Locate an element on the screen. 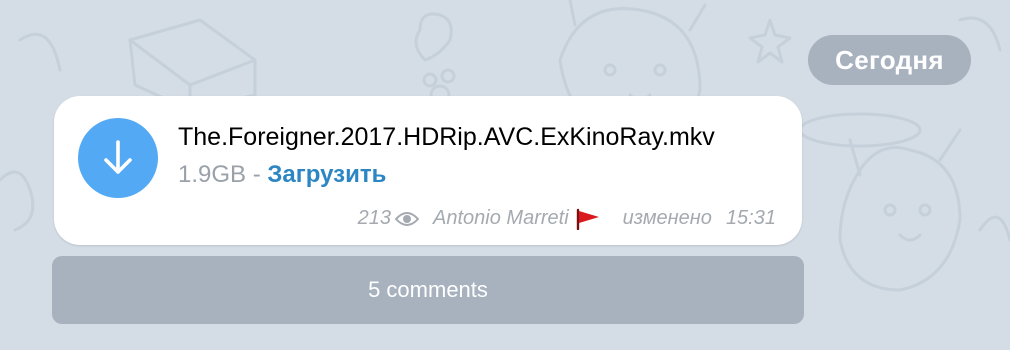  date-separator: Сегодня is located at coordinates (889, 60).